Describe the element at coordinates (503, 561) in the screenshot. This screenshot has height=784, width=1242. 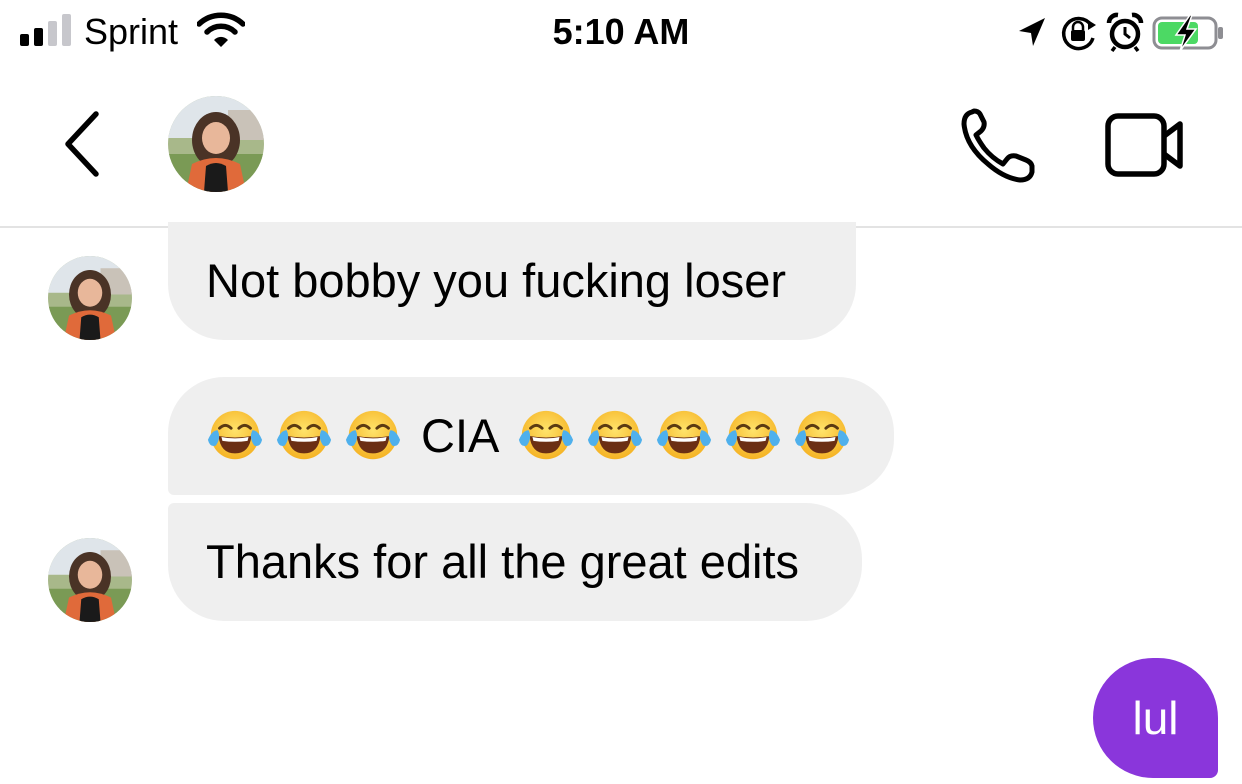
I see `message-text: Thanks for all the great edits` at that location.